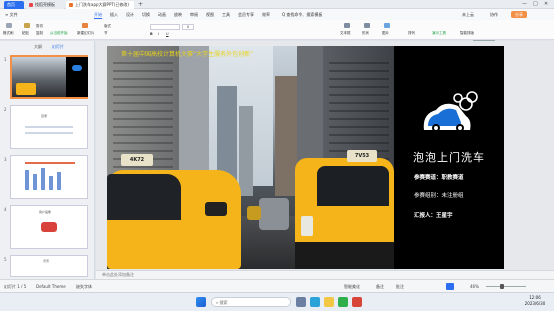  I want to click on slide-number: 3, so click(5, 159).